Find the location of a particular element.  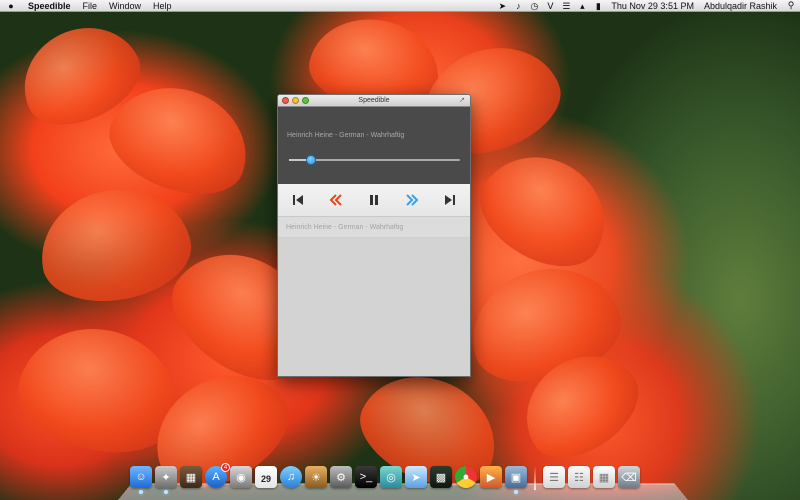

skip-forward-icon is located at coordinates (450, 200).